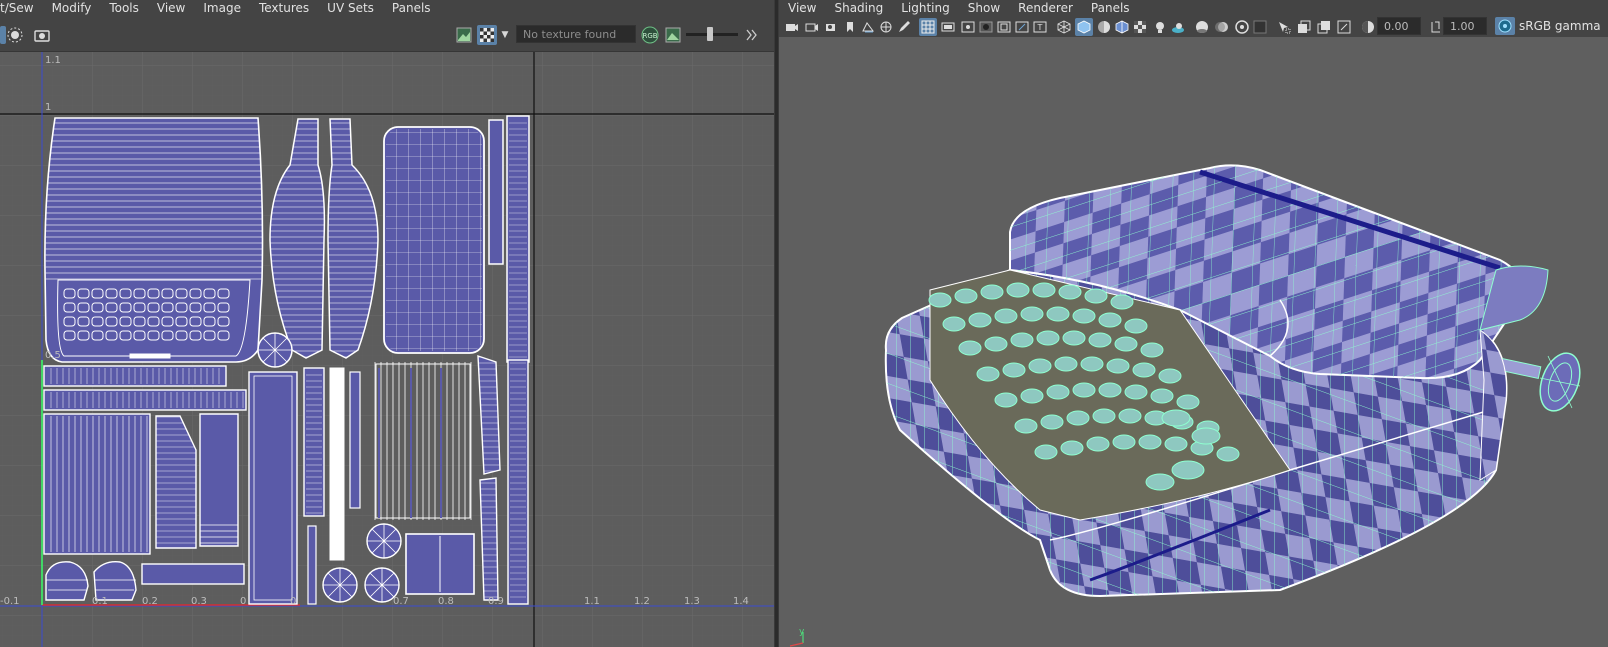  What do you see at coordinates (1368, 27) in the screenshot?
I see `exposure-icon` at bounding box center [1368, 27].